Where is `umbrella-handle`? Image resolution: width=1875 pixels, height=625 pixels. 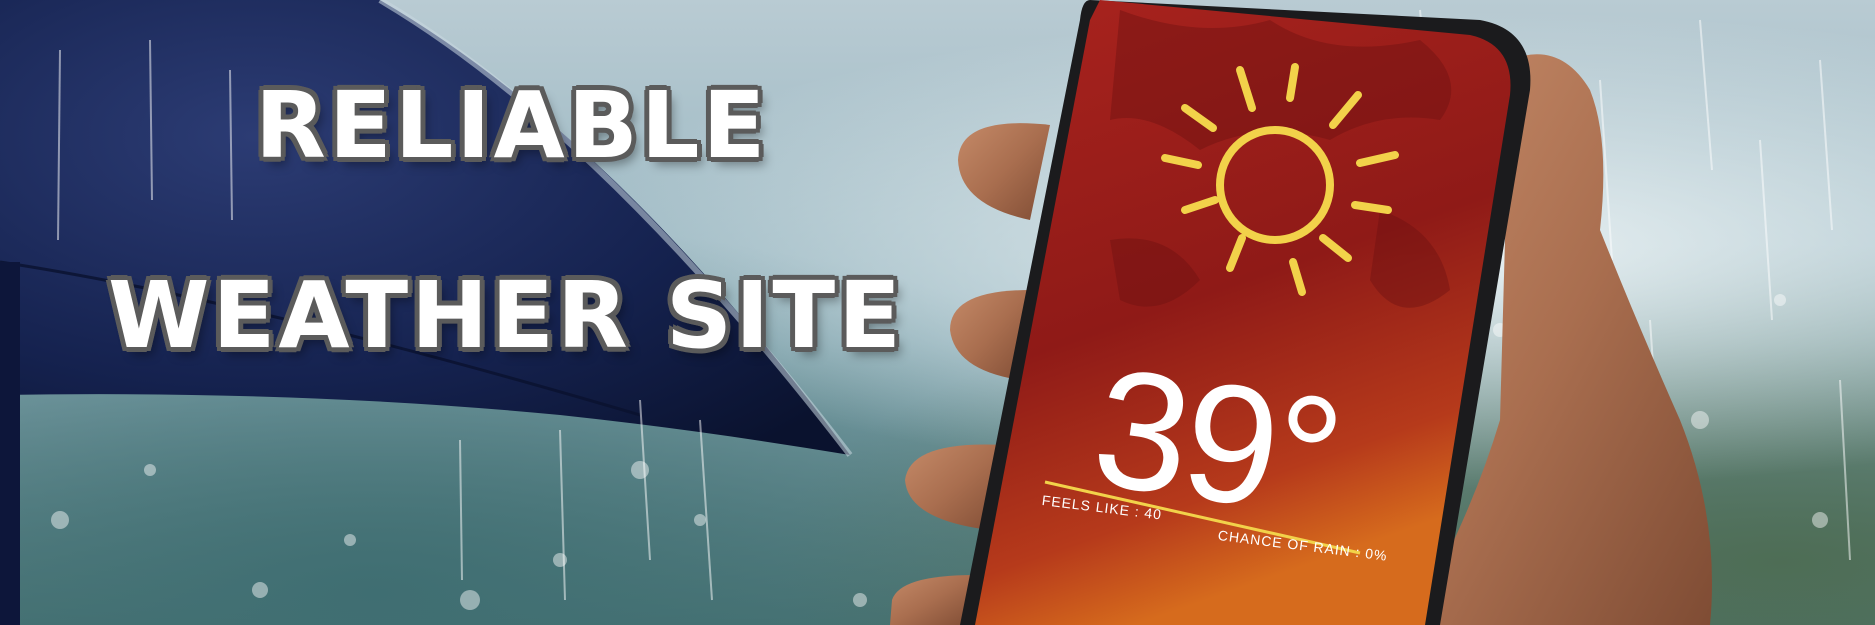 umbrella-handle is located at coordinates (10, 443).